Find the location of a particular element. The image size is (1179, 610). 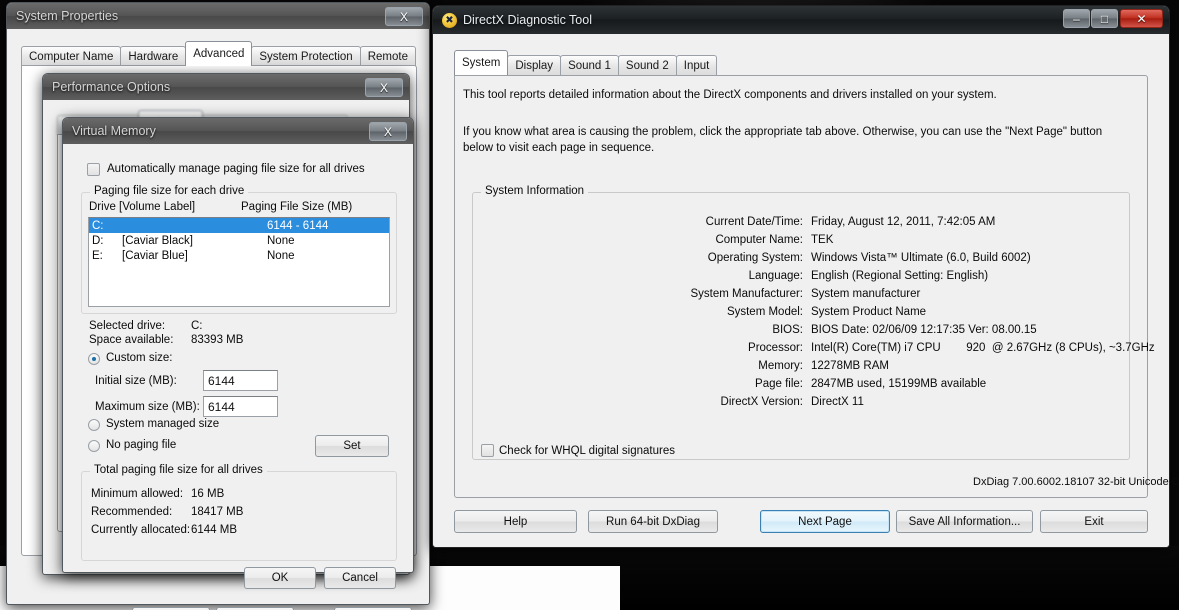

virtual-memory-titlebar: Virtual Memory X is located at coordinates (238, 131).